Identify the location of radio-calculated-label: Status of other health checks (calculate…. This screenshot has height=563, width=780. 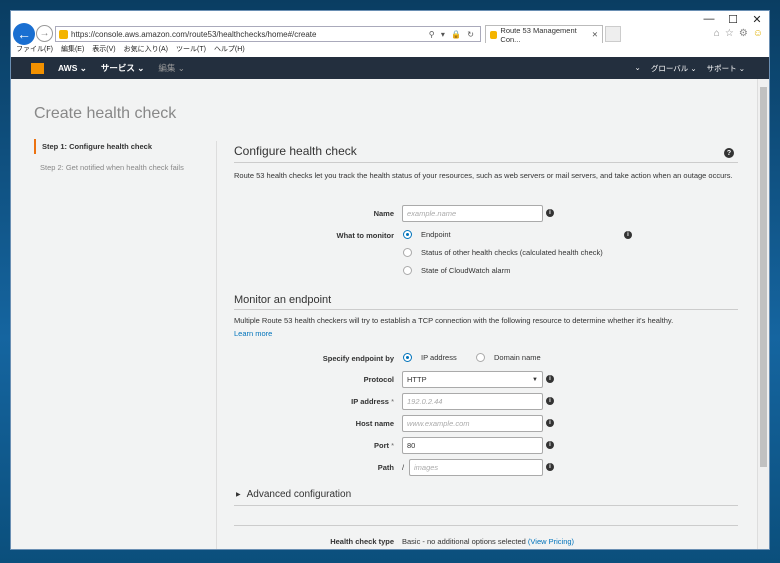
(512, 252).